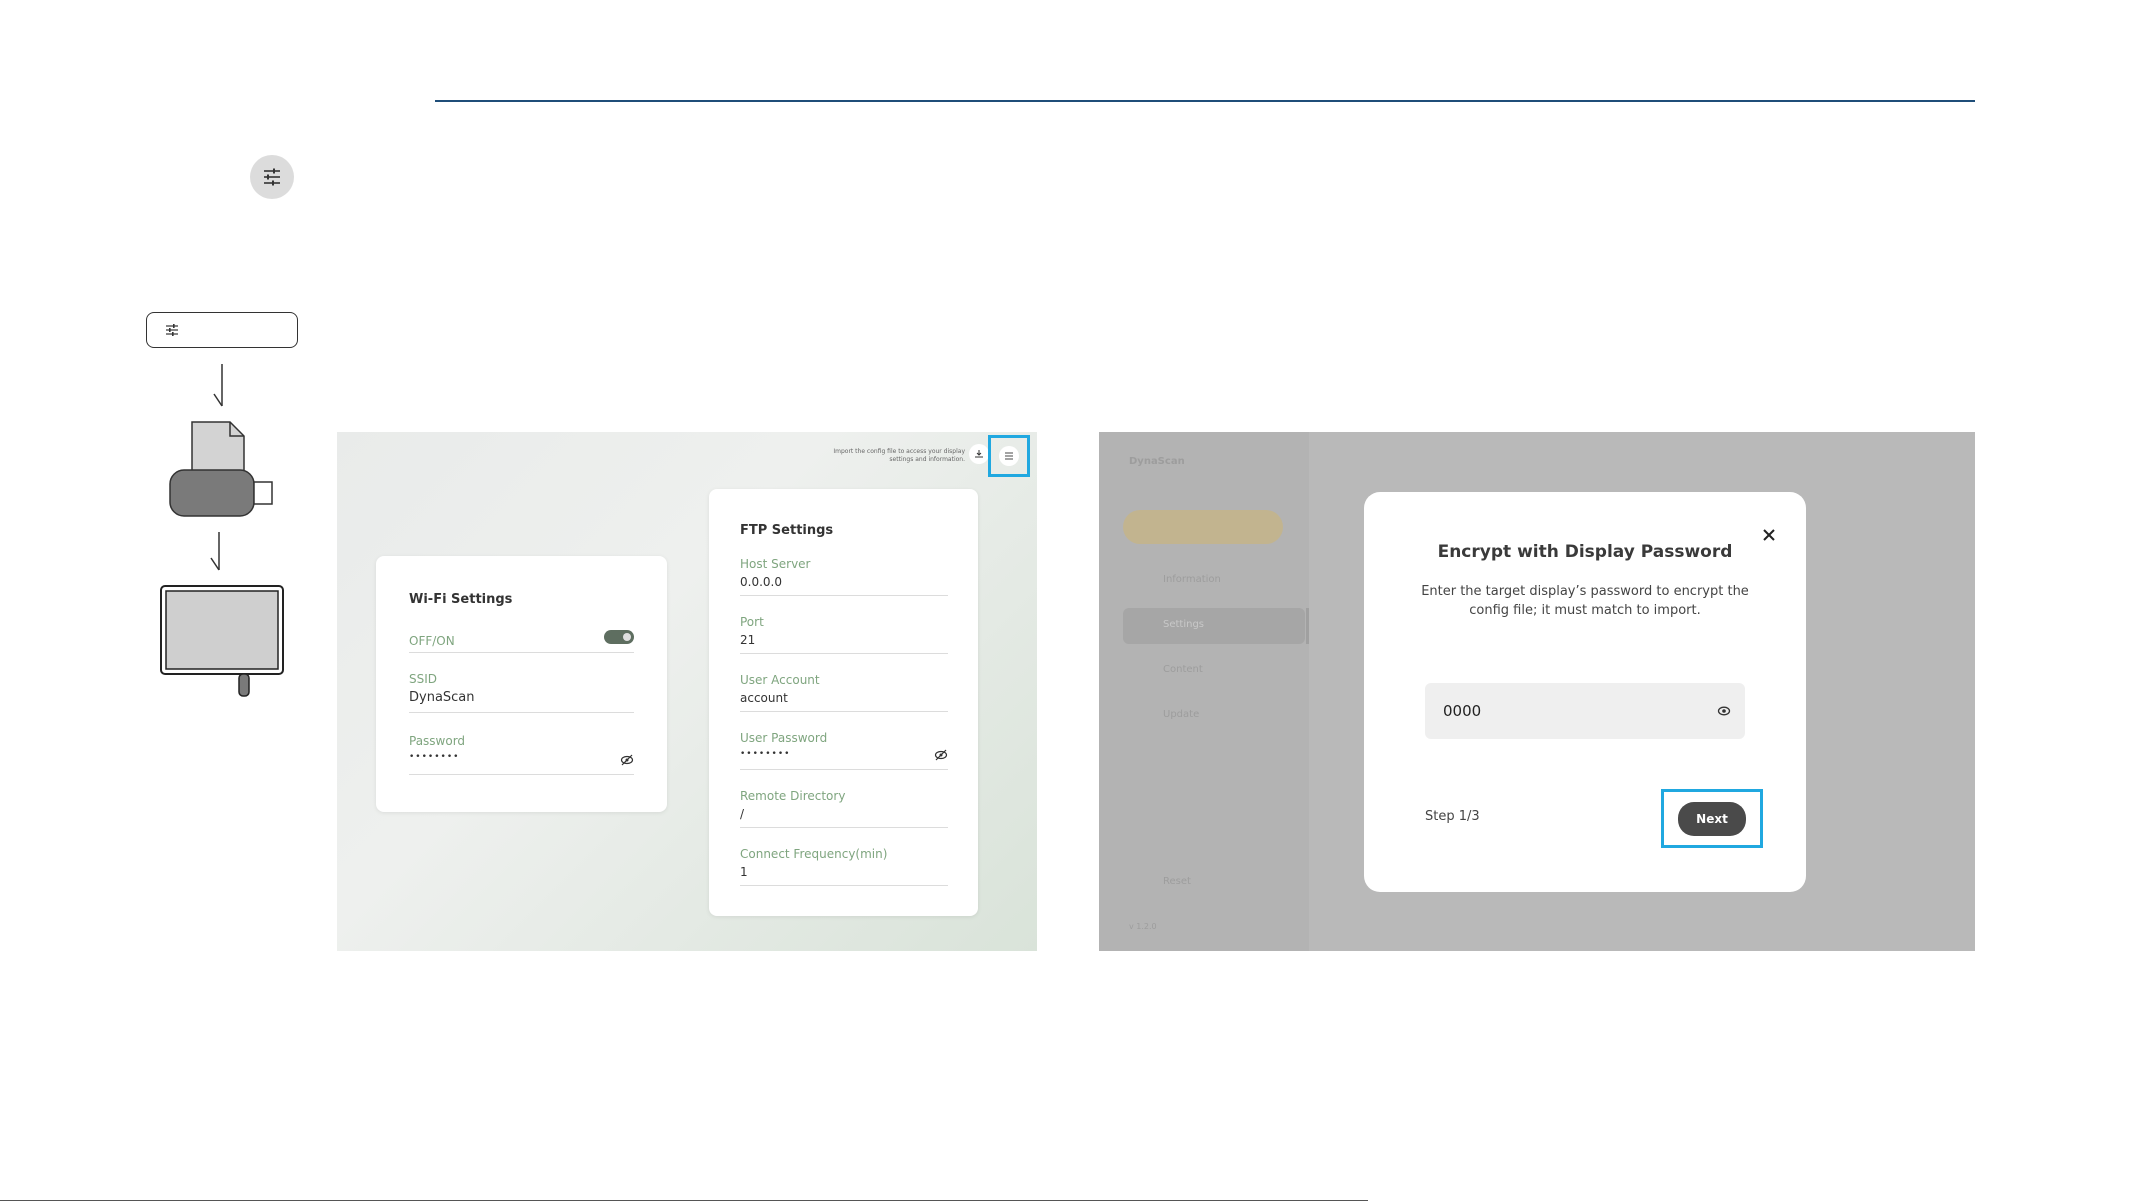 This screenshot has height=1201, width=2134. Describe the element at coordinates (1192, 579) in the screenshot. I see `sidebar-item-information: Information` at that location.